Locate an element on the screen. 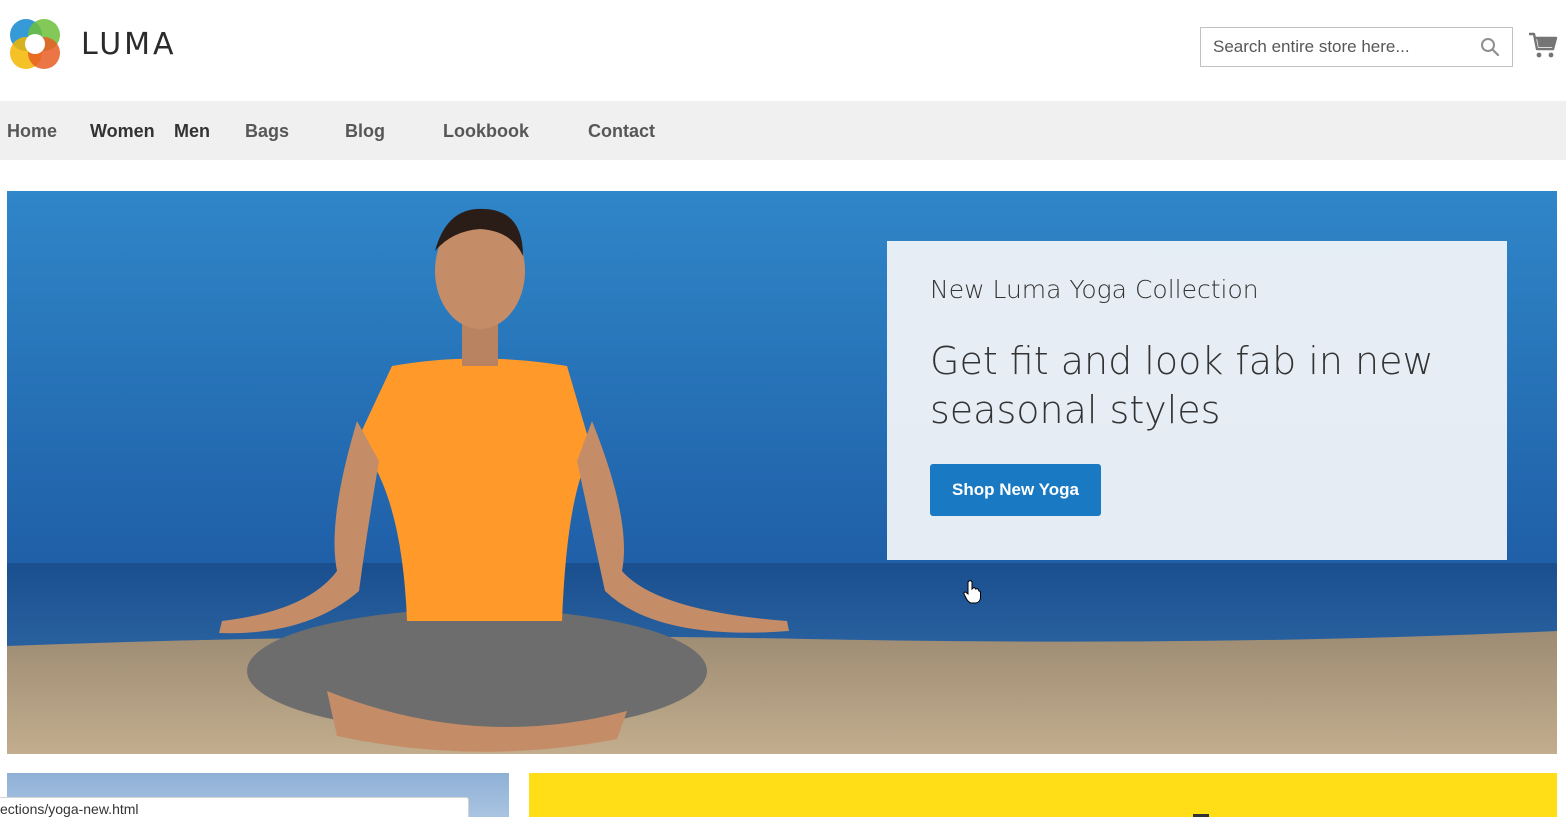 The image size is (1566, 817). site-header: LUMA is located at coordinates (783, 50).